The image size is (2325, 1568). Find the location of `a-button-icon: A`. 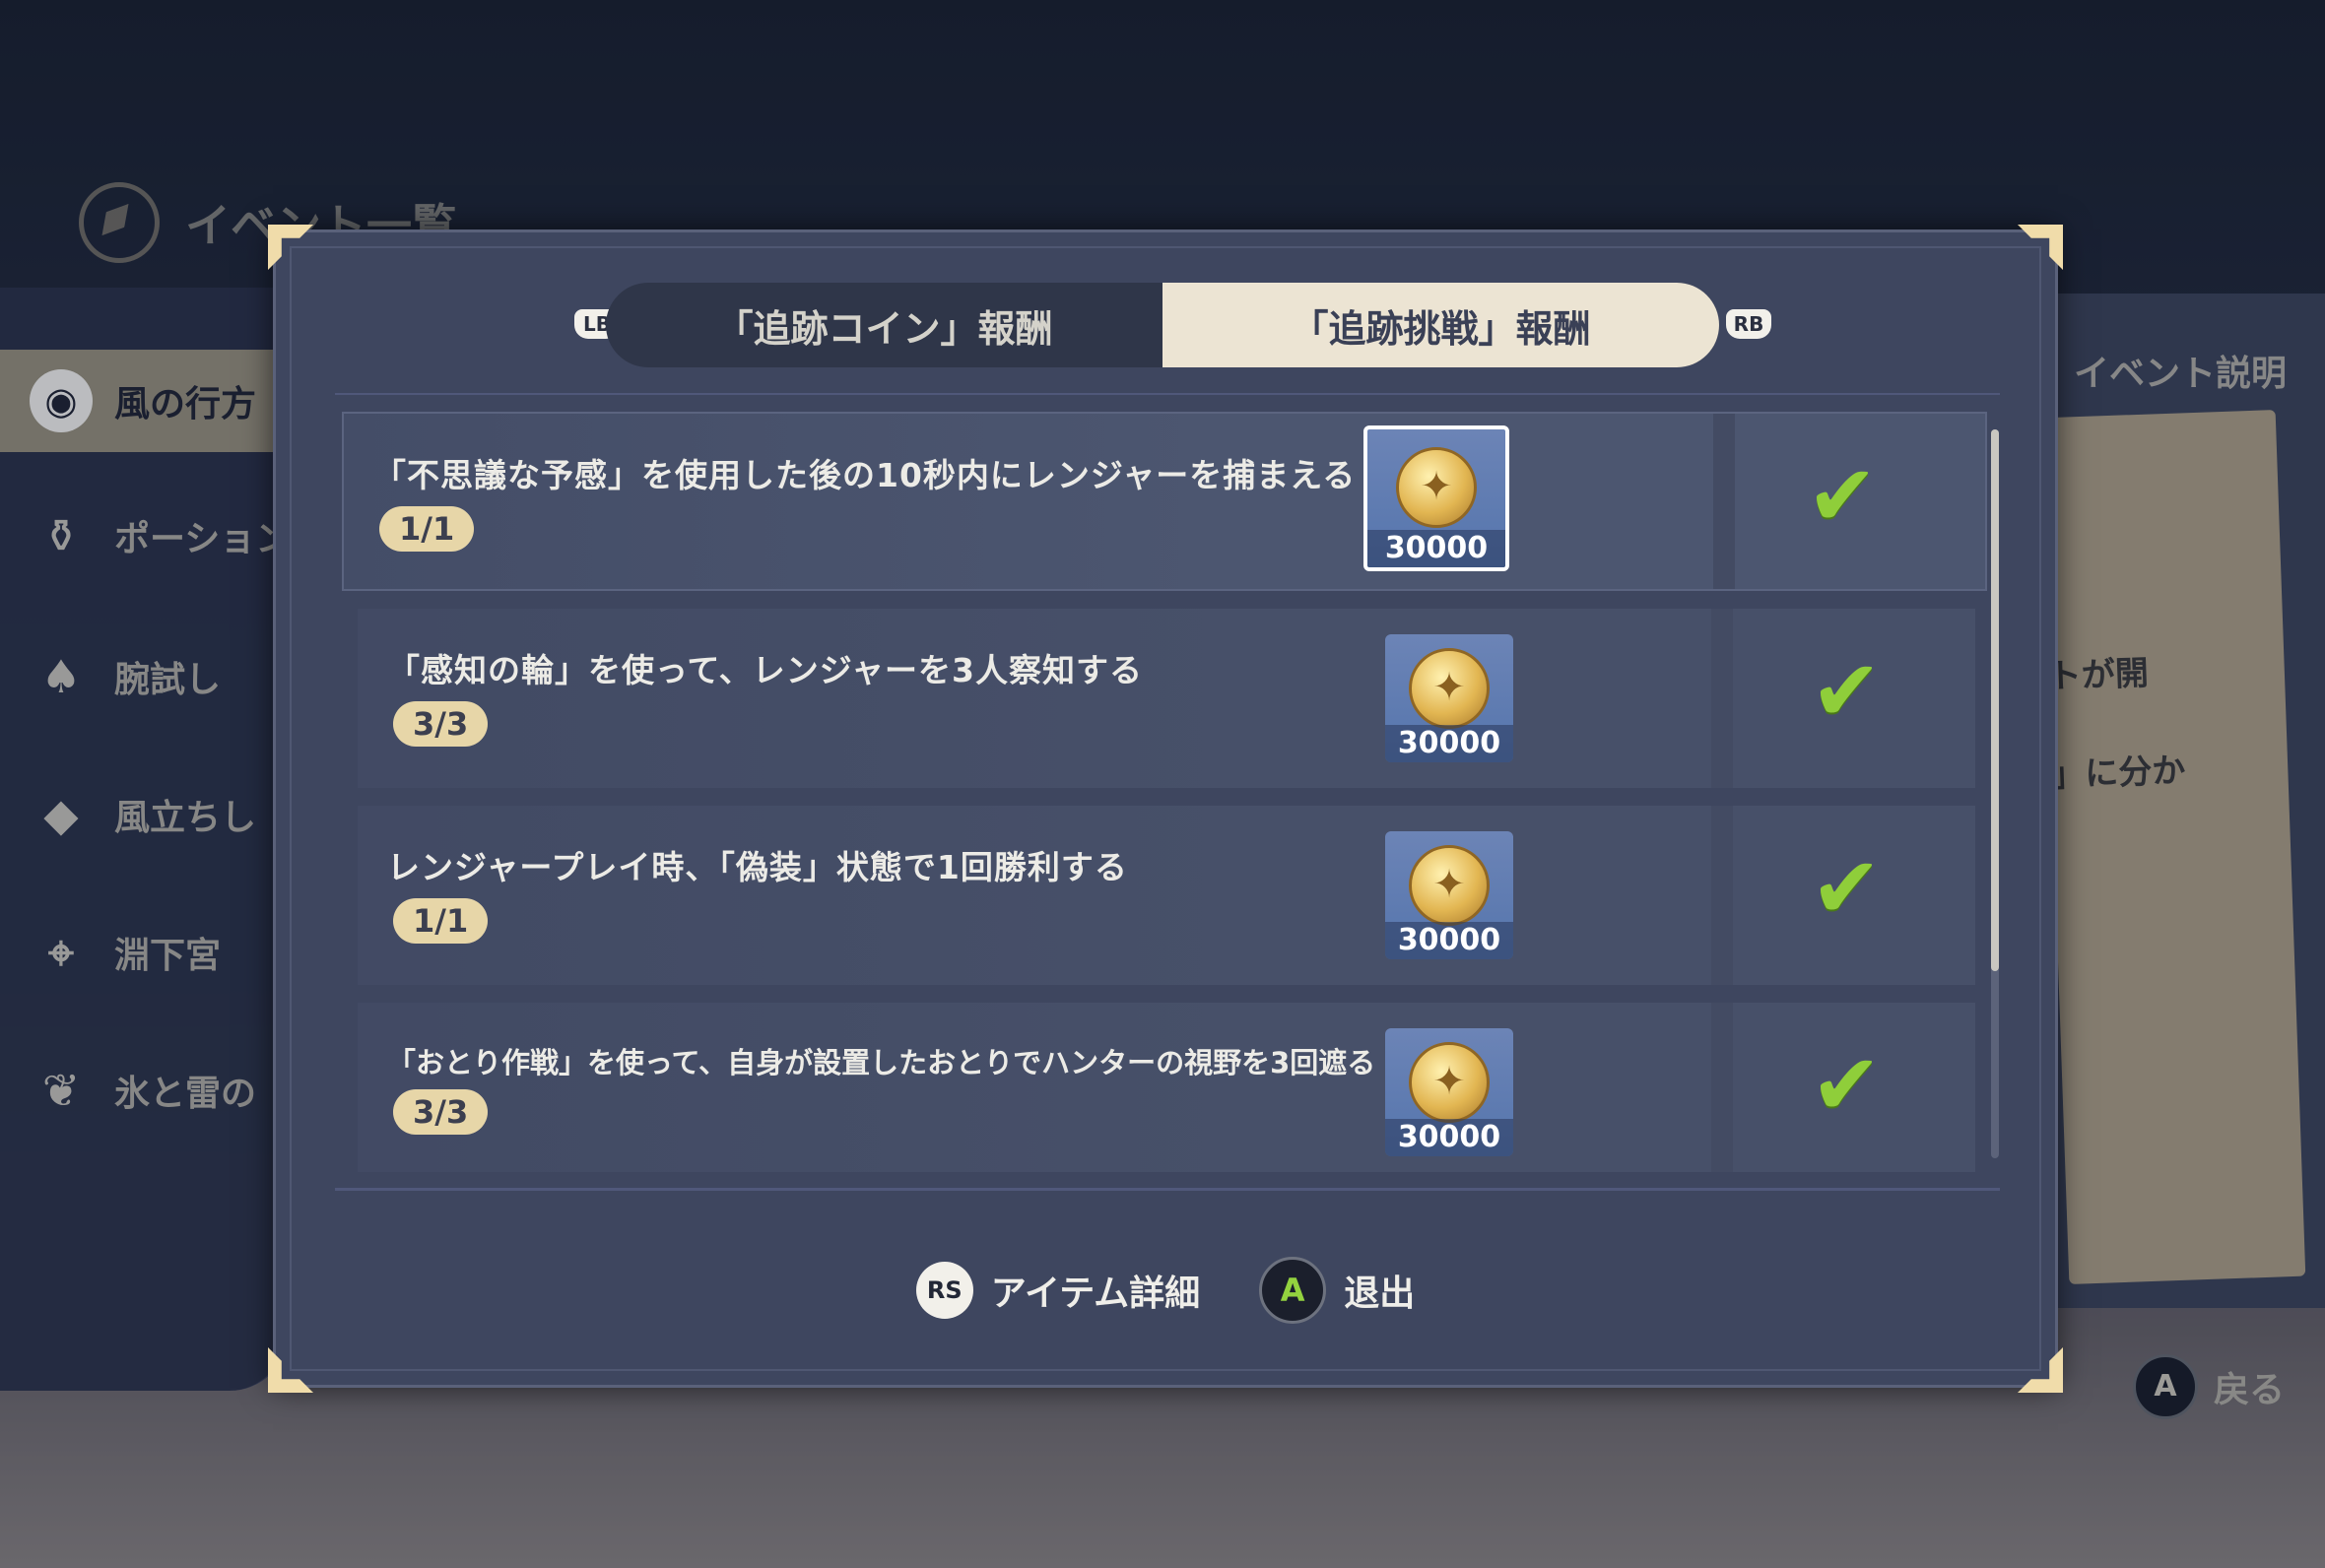

a-button-icon: A is located at coordinates (1293, 1290).